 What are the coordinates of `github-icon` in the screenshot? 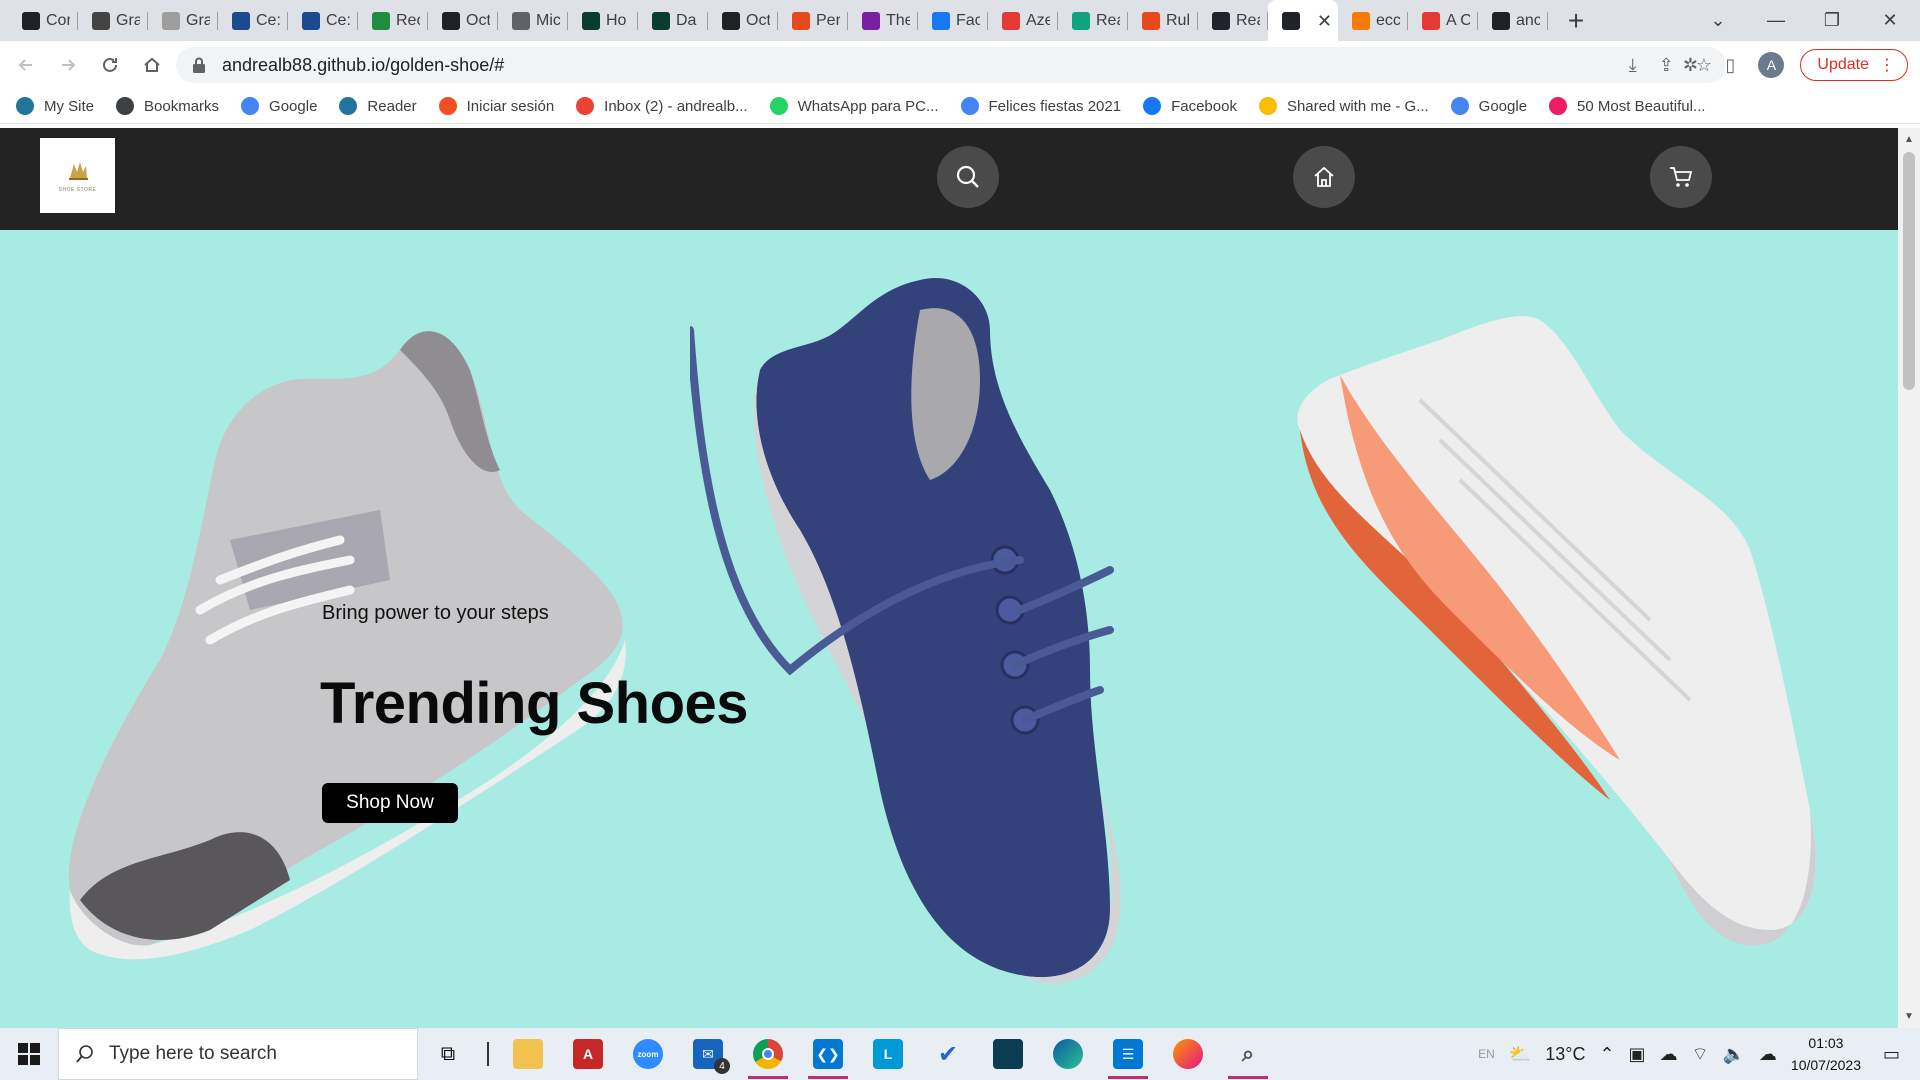 It's located at (1501, 20).